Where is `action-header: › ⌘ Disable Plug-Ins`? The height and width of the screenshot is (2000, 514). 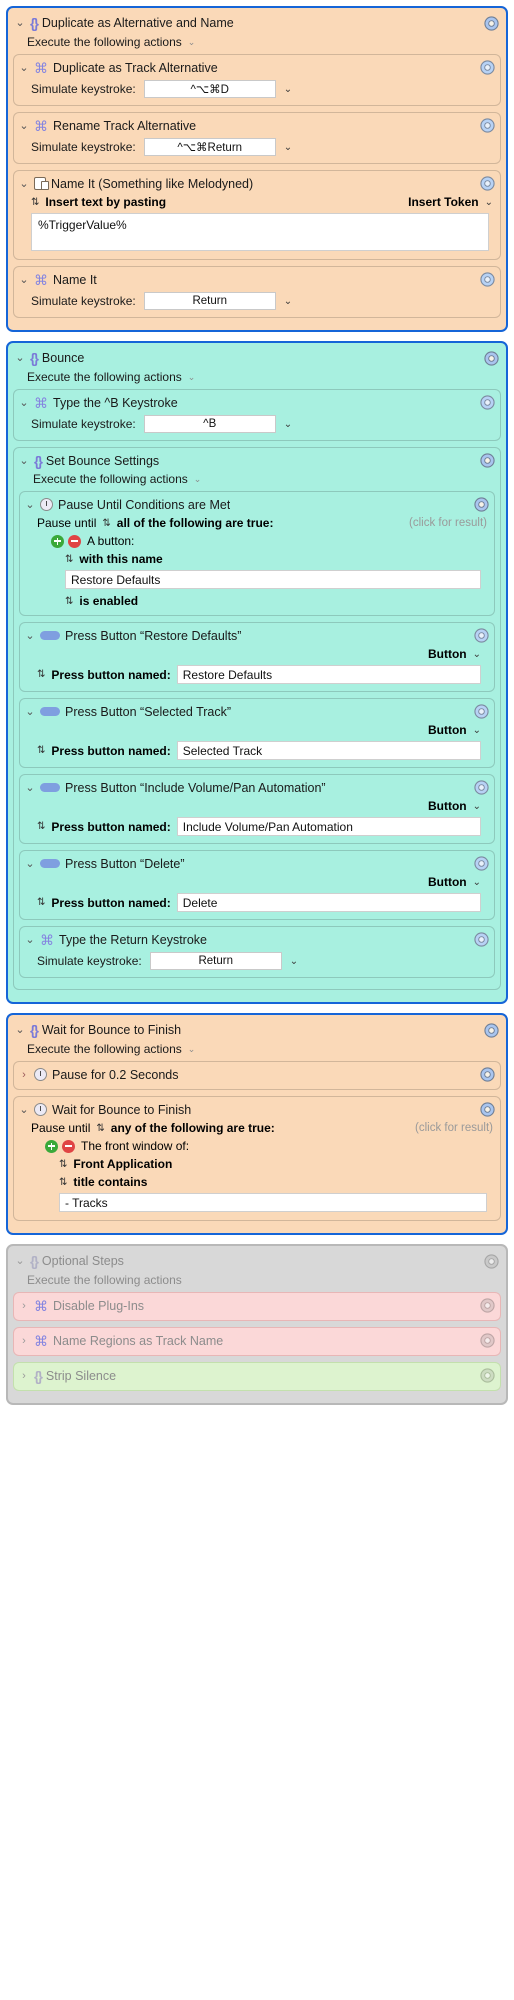
action-header: › ⌘ Disable Plug-Ins is located at coordinates (257, 1305).